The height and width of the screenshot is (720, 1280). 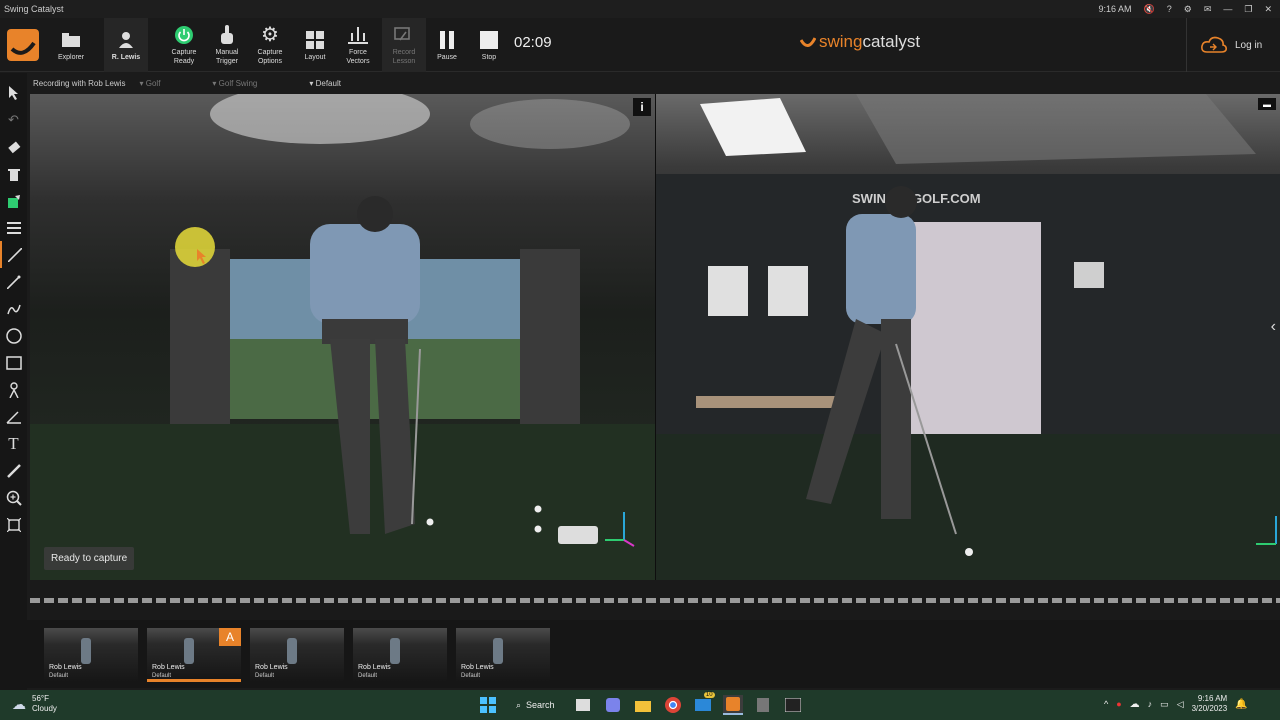 What do you see at coordinates (247, 83) in the screenshot?
I see `activity-dropdown: ▾ Golf Swing` at bounding box center [247, 83].